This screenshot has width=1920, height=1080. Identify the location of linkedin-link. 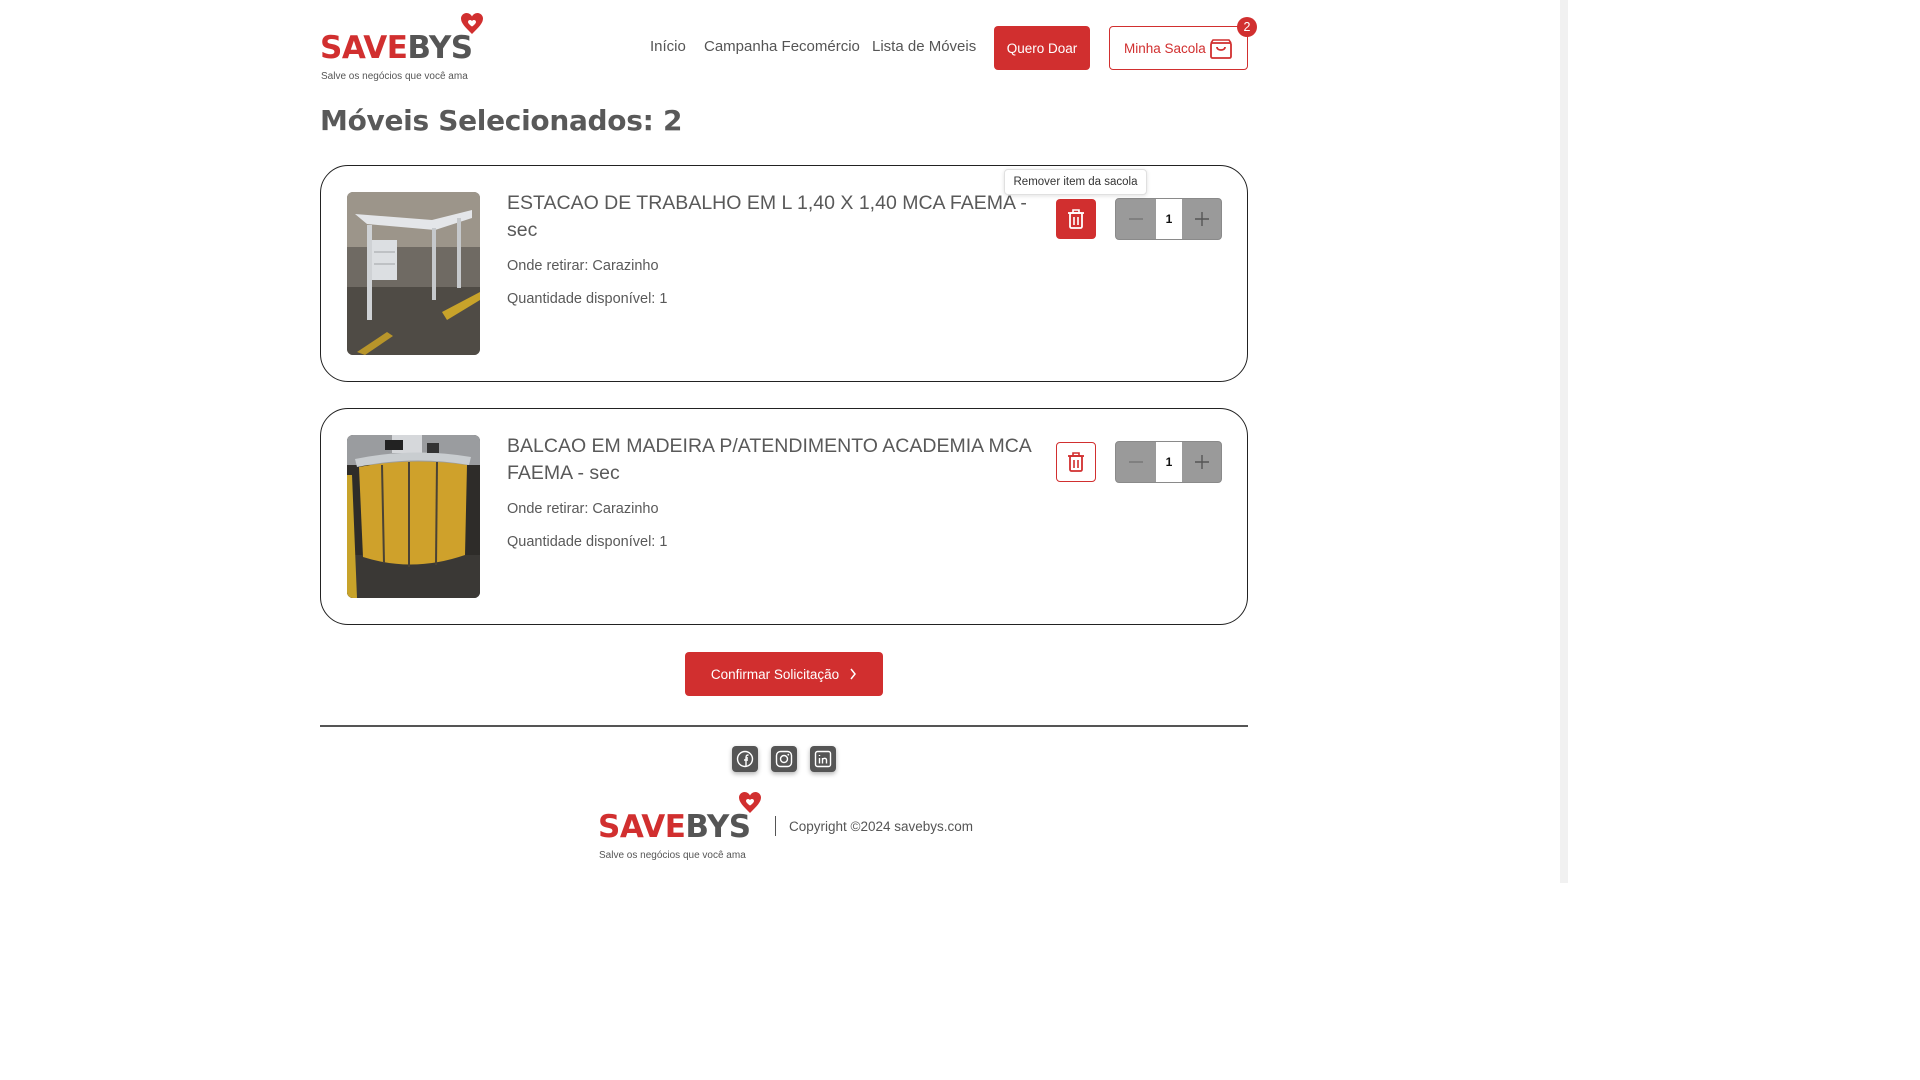
(823, 759).